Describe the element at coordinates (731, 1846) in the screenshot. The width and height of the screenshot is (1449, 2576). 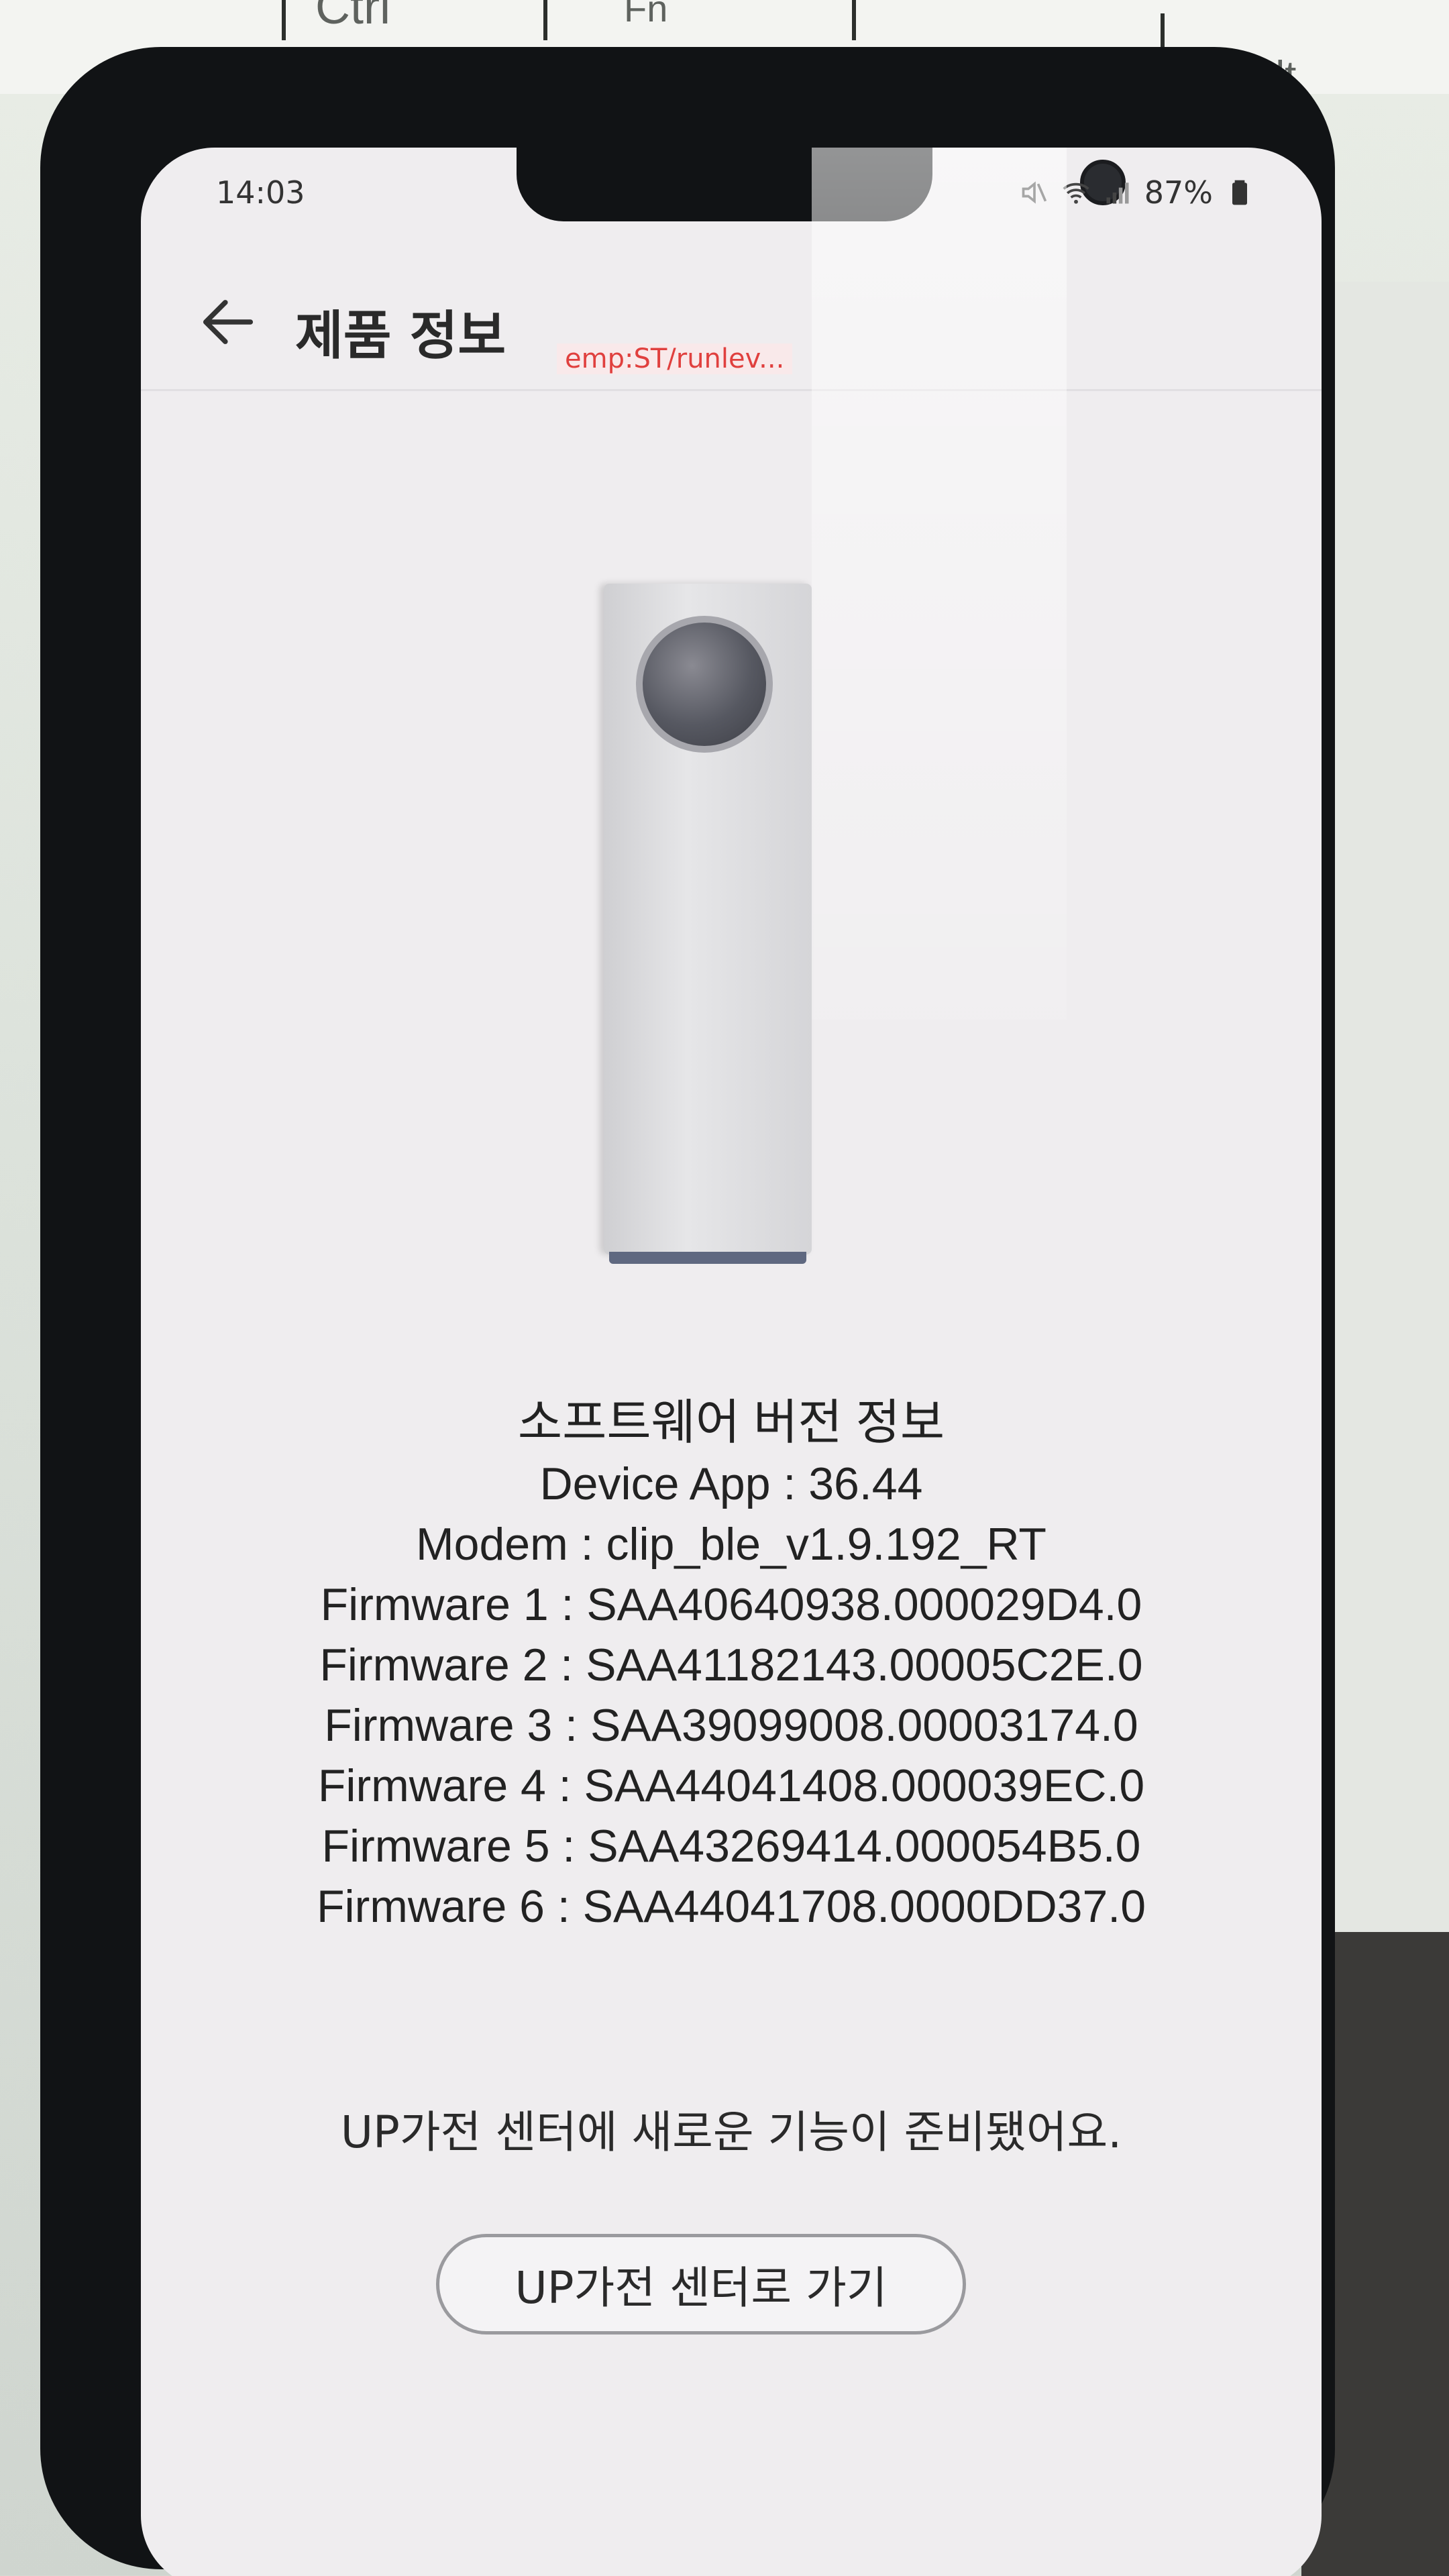
I see `version-line-firmware-5: Firmware 5 : SAA43269414.000054B5.0` at that location.